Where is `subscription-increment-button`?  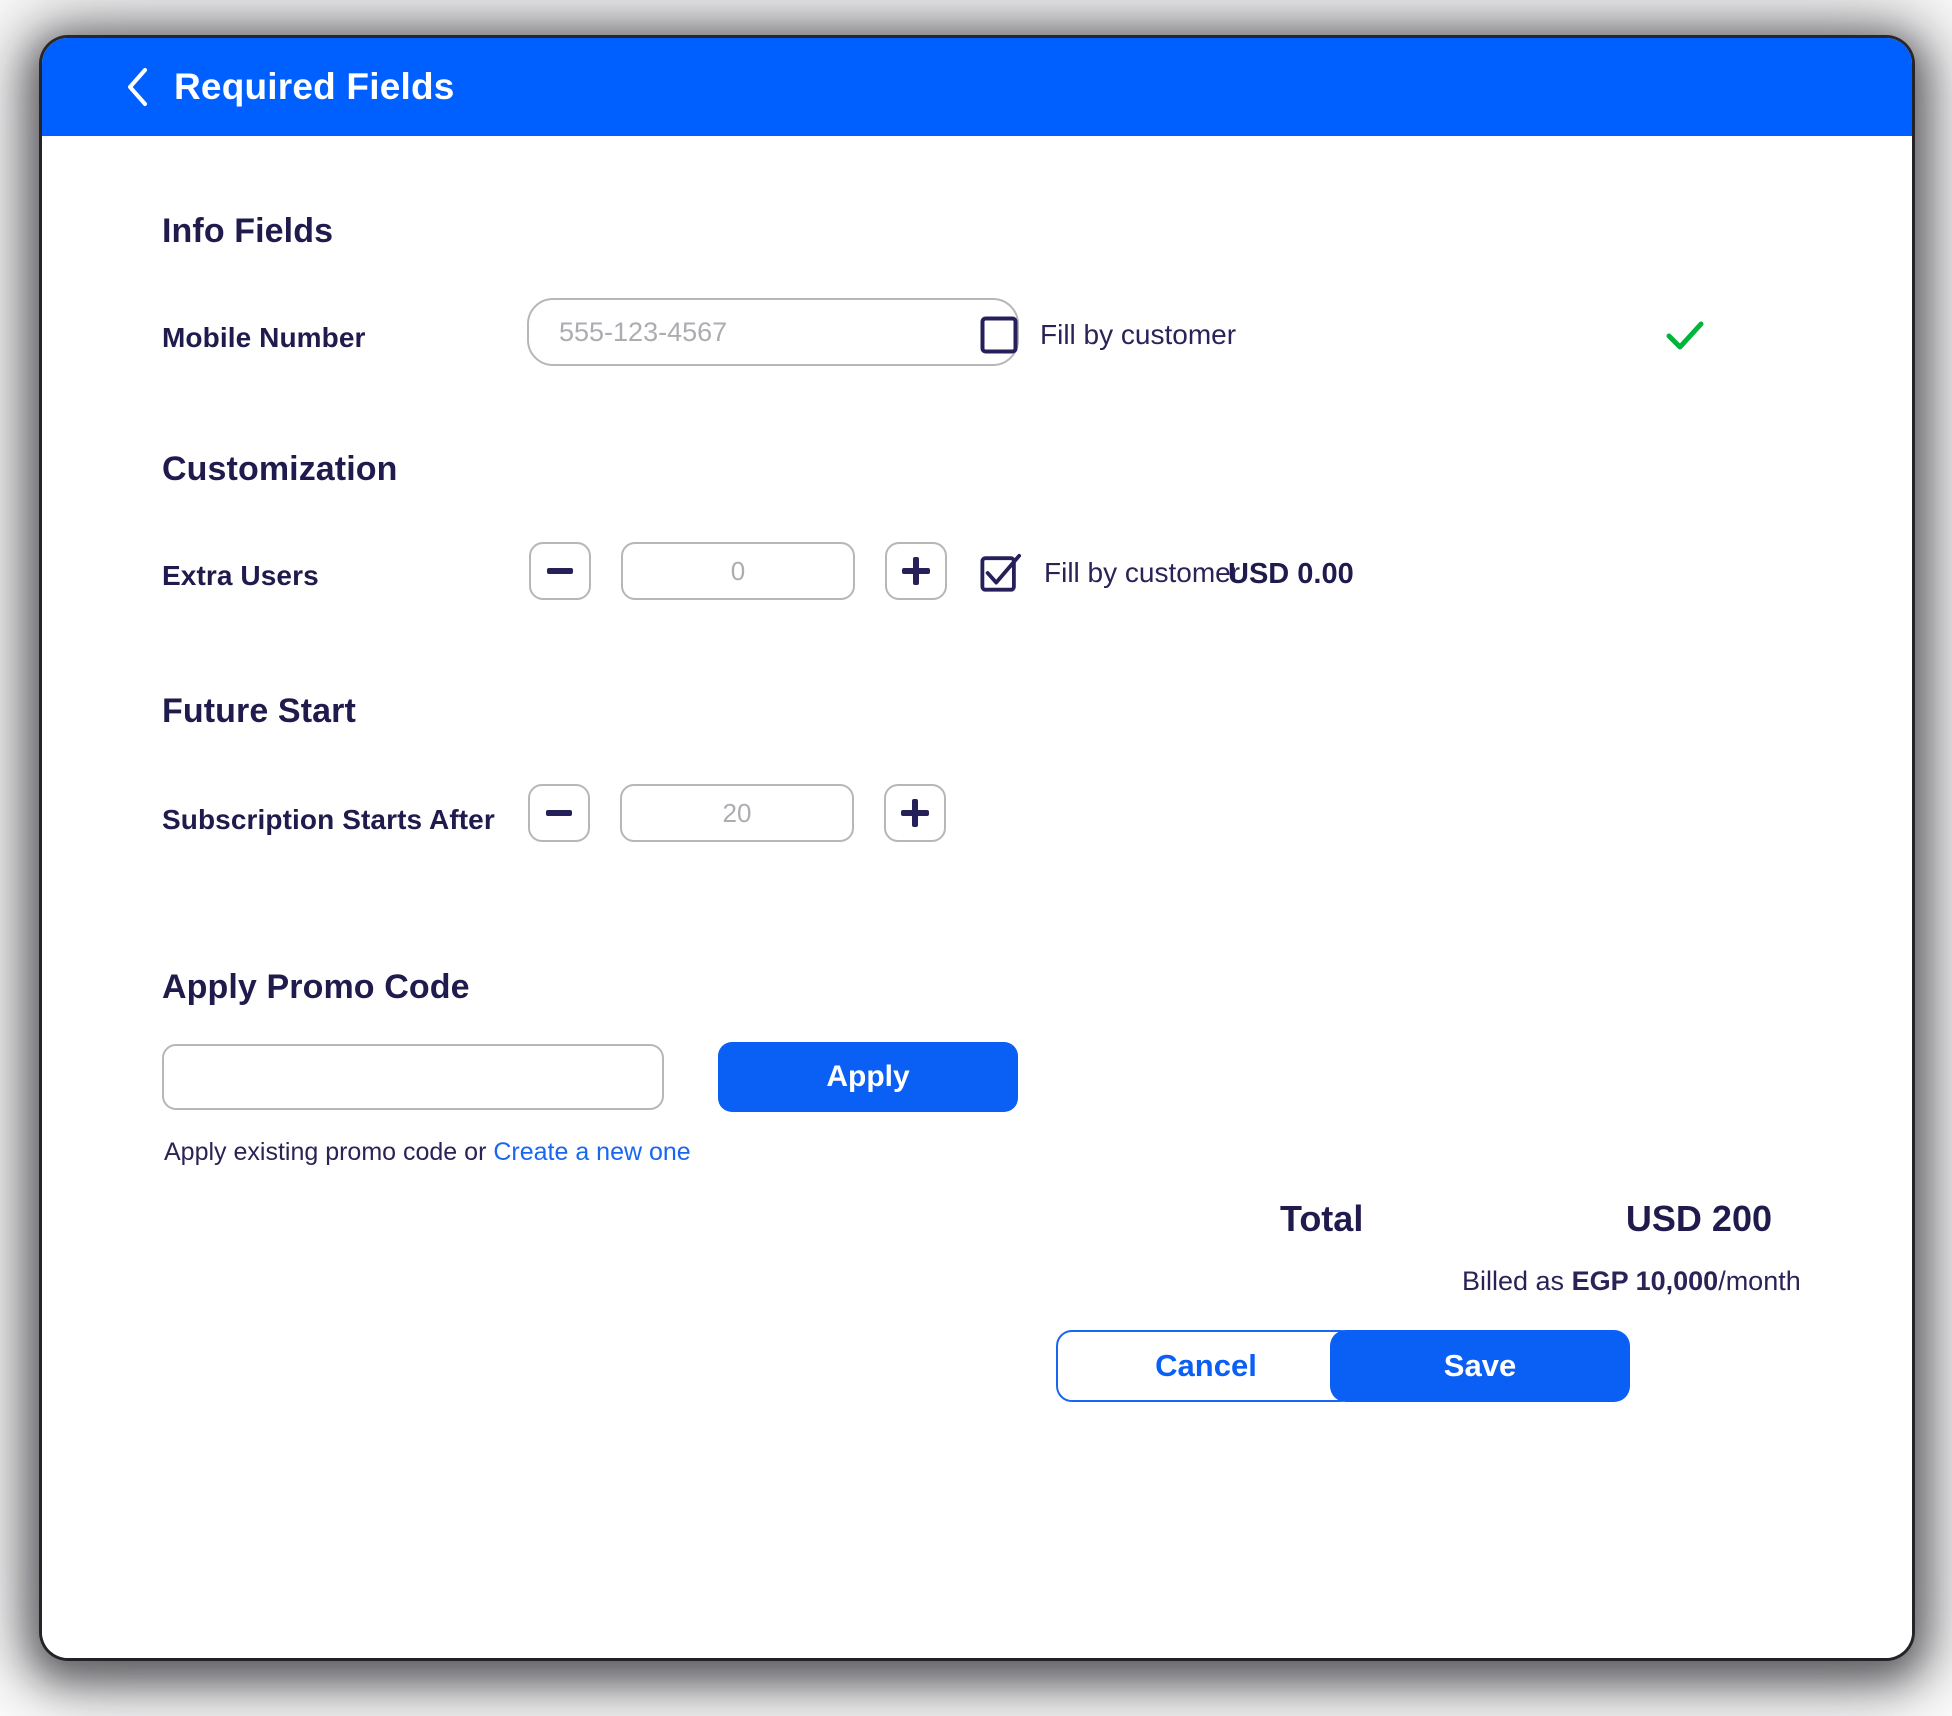 subscription-increment-button is located at coordinates (915, 813).